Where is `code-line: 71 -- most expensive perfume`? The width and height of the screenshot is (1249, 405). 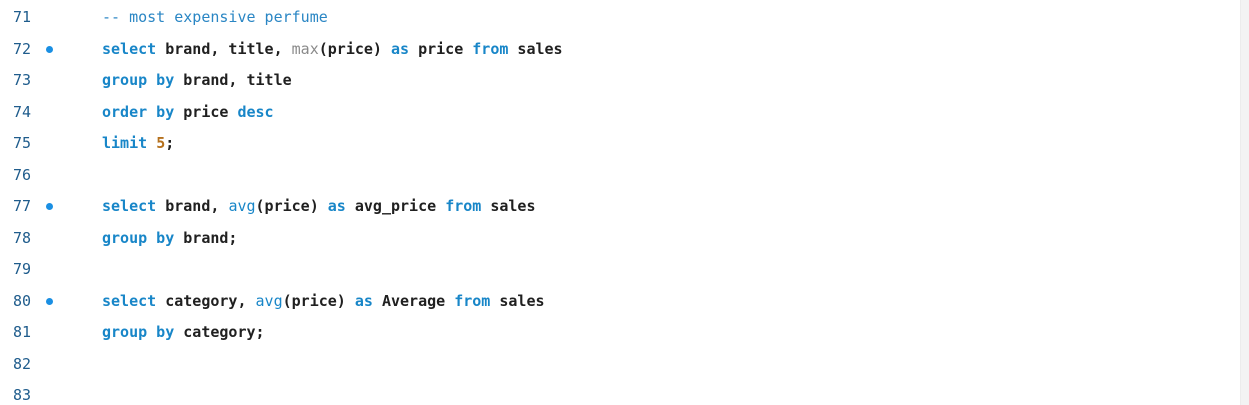 code-line: 71 -- most expensive perfume is located at coordinates (615, 18).